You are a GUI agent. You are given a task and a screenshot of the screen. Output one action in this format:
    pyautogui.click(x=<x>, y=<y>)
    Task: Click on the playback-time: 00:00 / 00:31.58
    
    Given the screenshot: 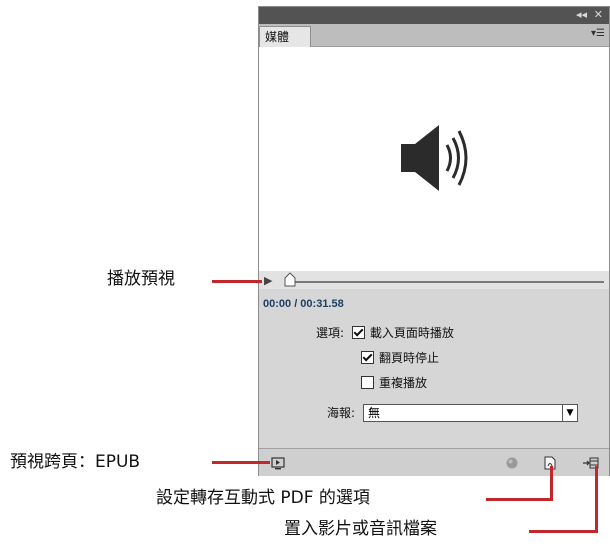 What is the action you would take?
    pyautogui.click(x=303, y=304)
    